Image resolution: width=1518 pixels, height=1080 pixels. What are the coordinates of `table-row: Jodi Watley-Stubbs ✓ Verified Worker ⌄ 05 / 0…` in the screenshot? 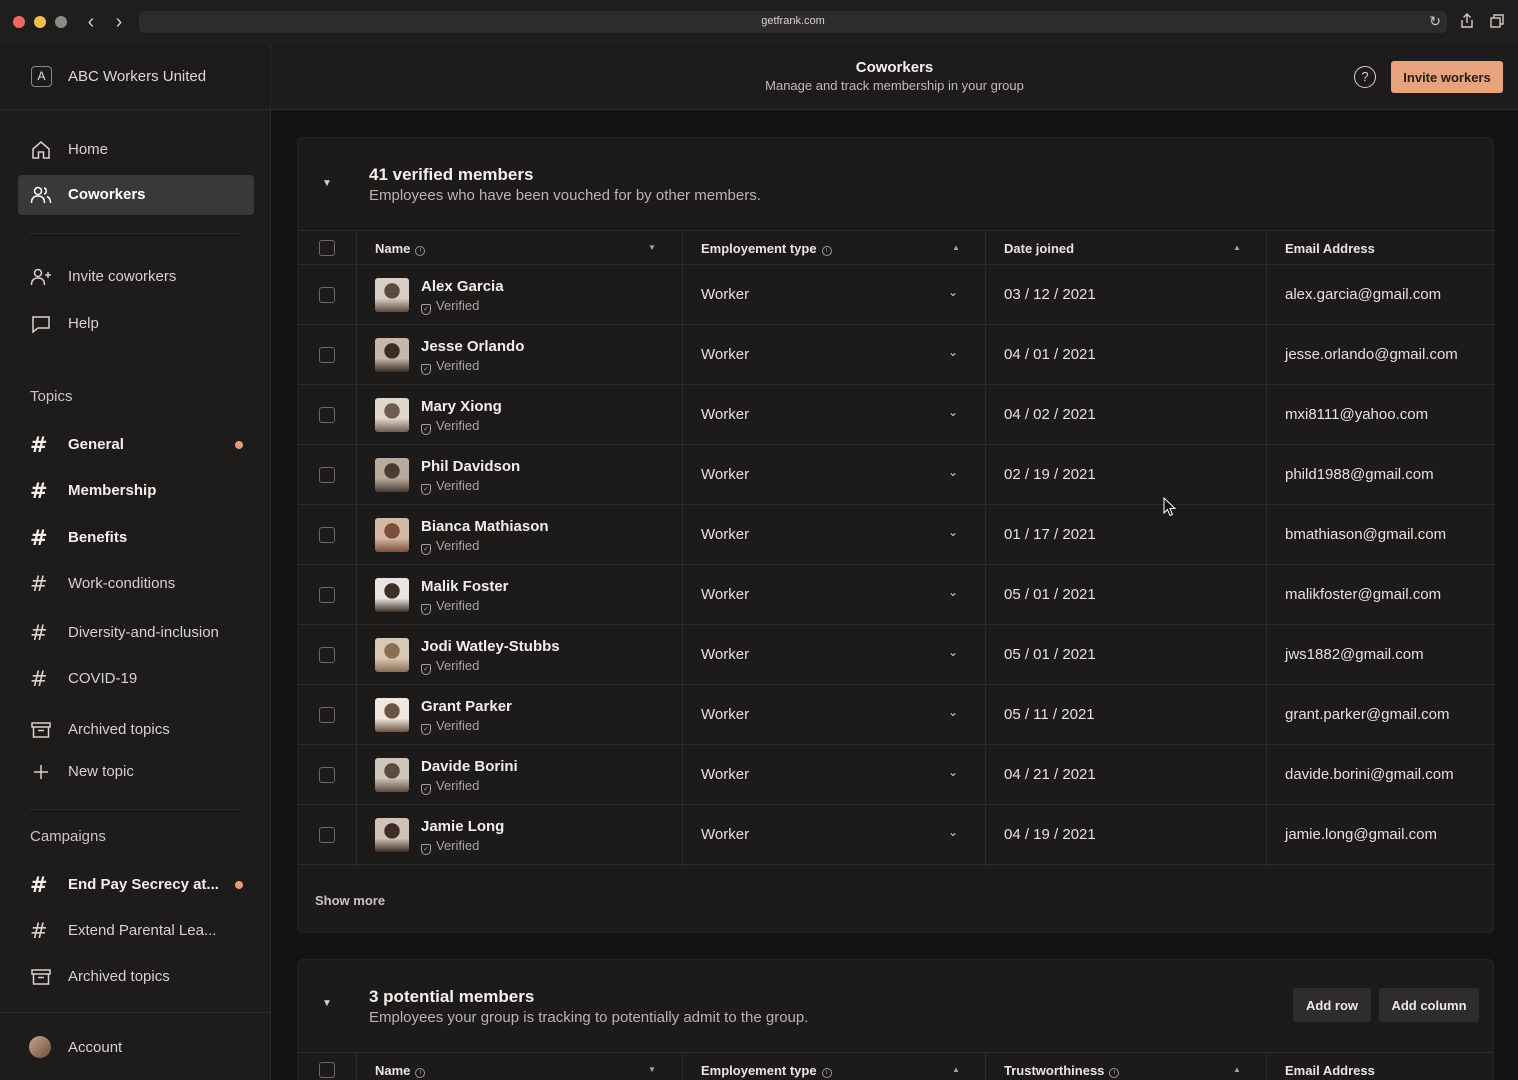 It's located at (896, 655).